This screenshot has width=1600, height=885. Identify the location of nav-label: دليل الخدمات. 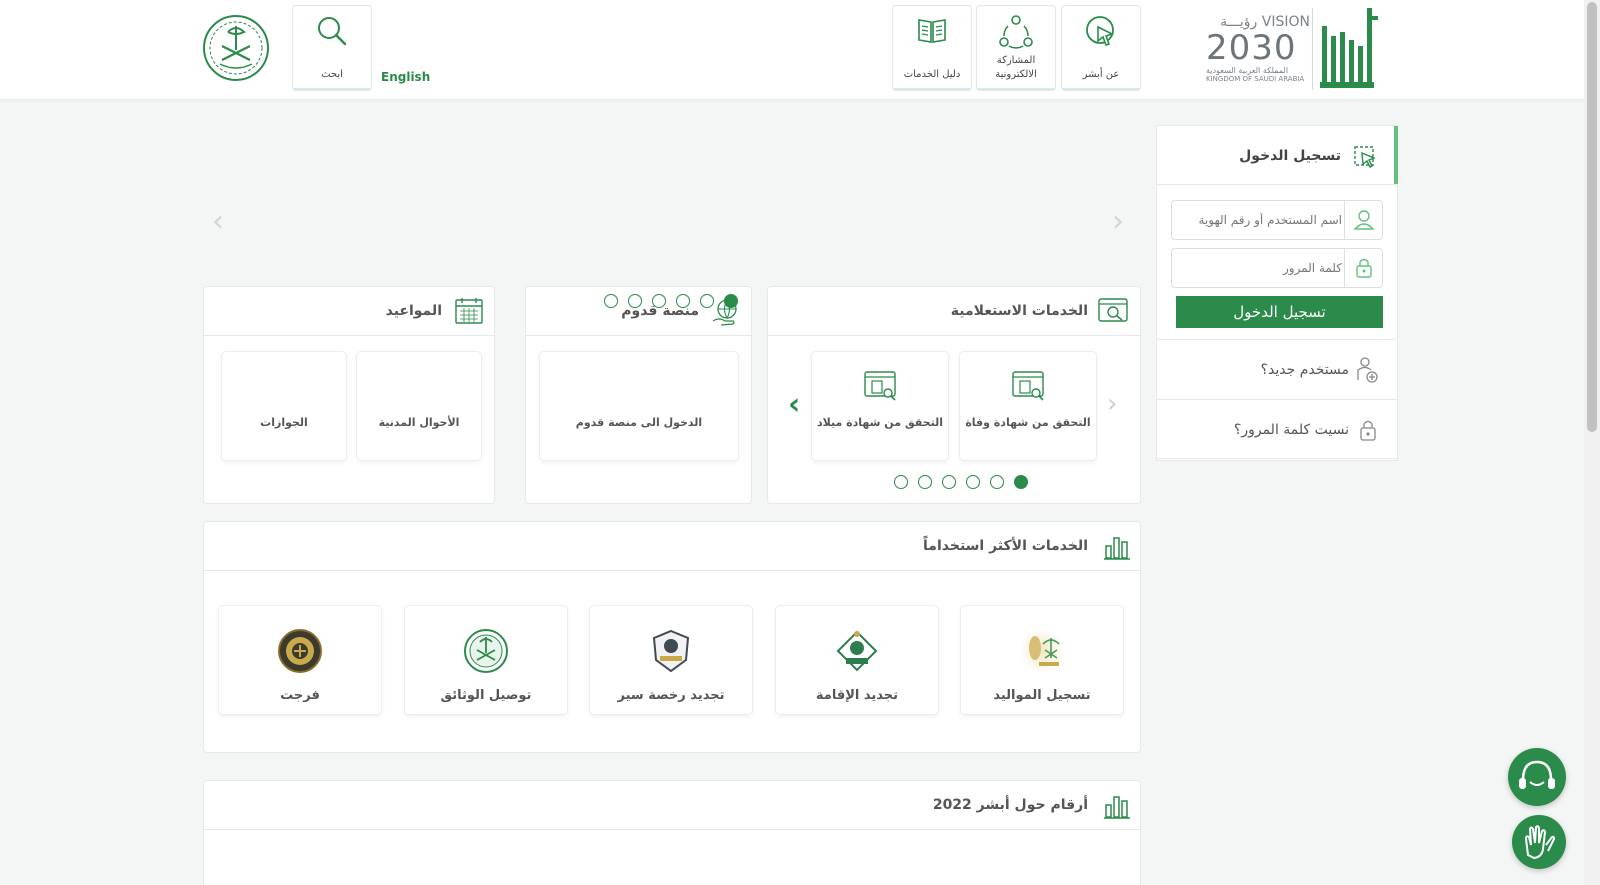
(932, 74).